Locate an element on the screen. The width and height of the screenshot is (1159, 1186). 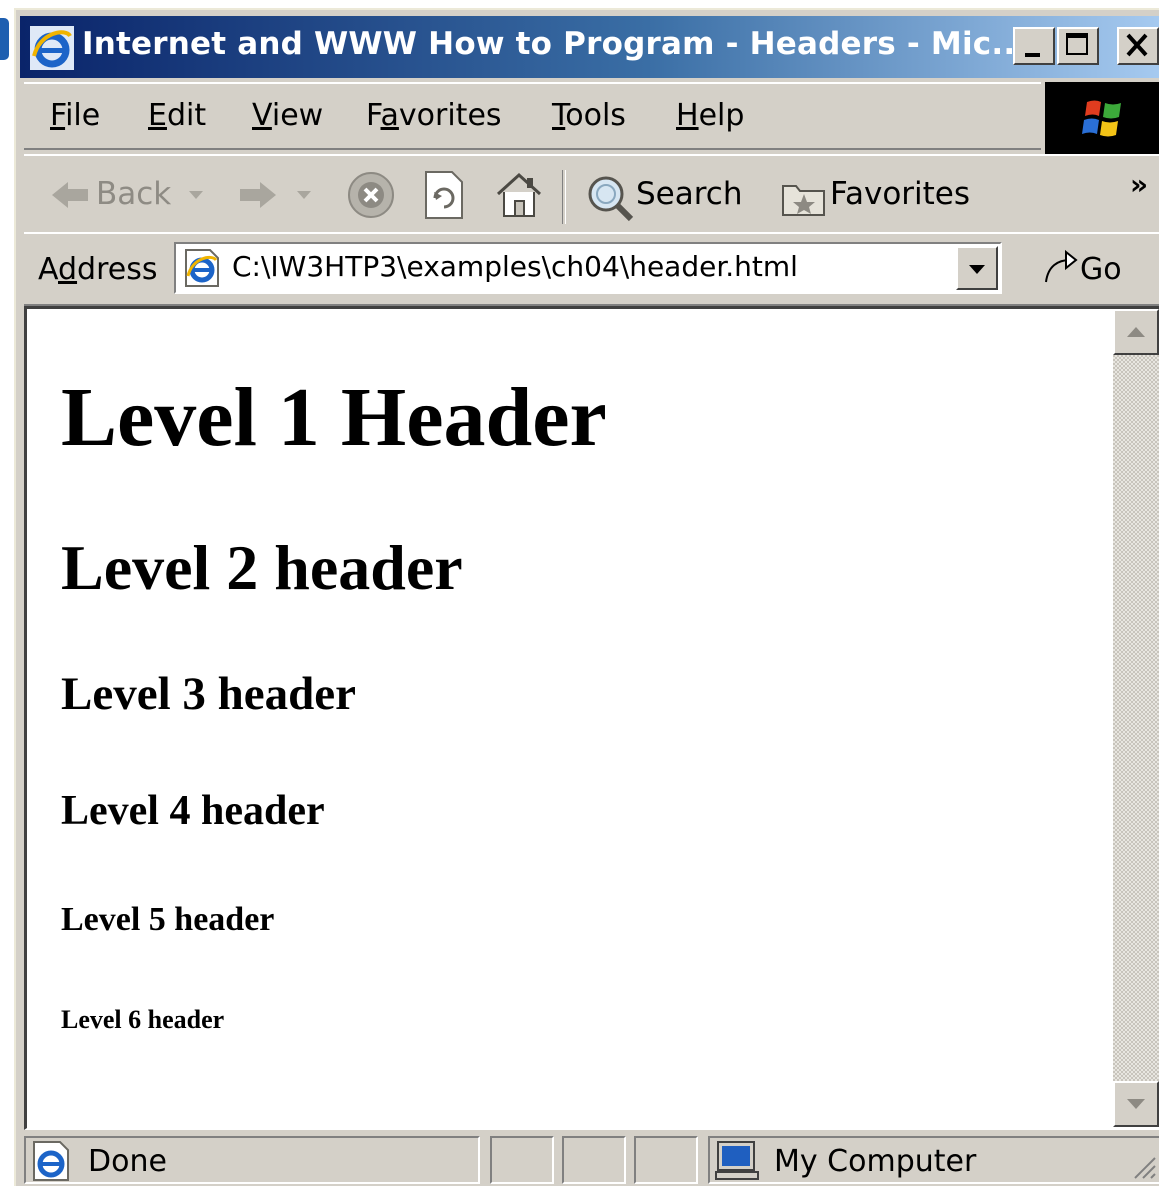
menu-bar: File Edit View Favorites Tools Help is located at coordinates (532, 116).